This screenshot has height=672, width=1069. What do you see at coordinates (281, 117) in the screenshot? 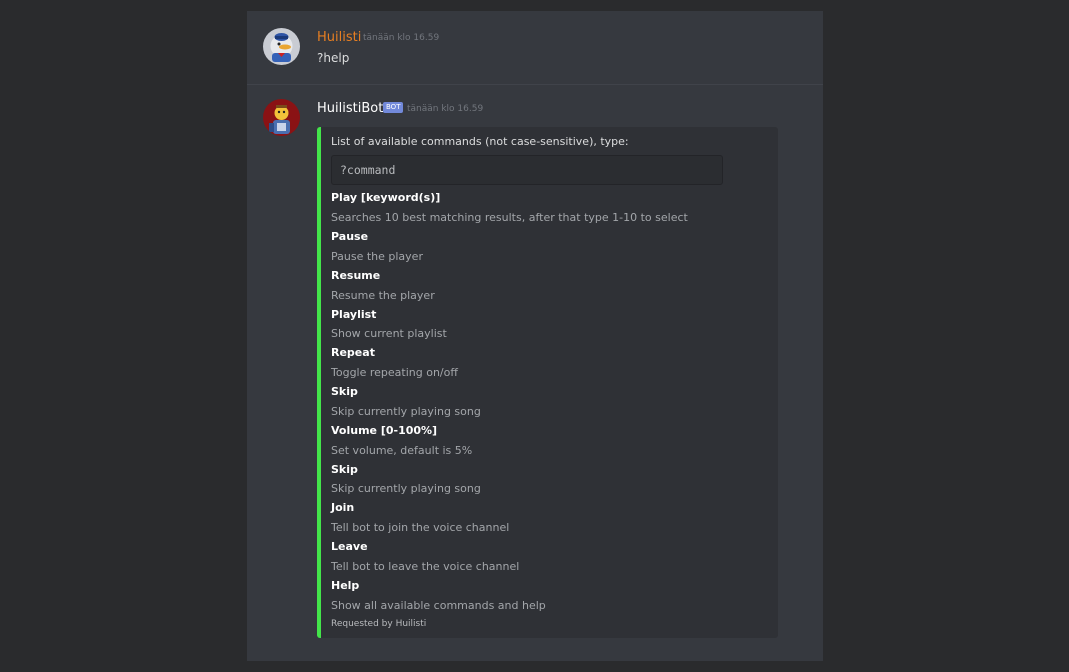
I see `bot-avatar-icon` at bounding box center [281, 117].